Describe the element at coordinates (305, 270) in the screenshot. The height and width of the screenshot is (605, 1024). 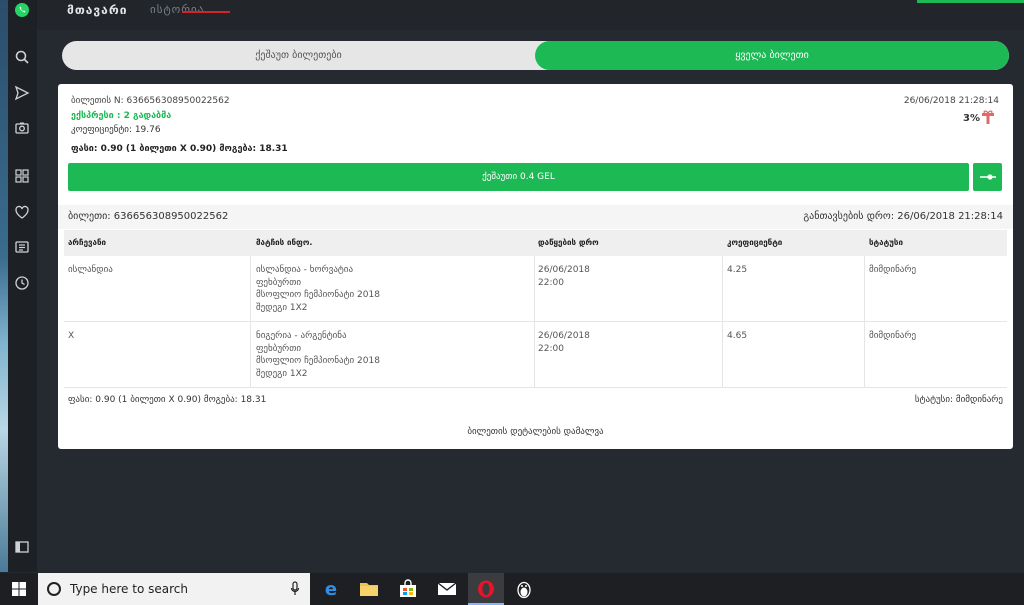
I see `match-teams: ისლანდია - ხორვატია` at that location.